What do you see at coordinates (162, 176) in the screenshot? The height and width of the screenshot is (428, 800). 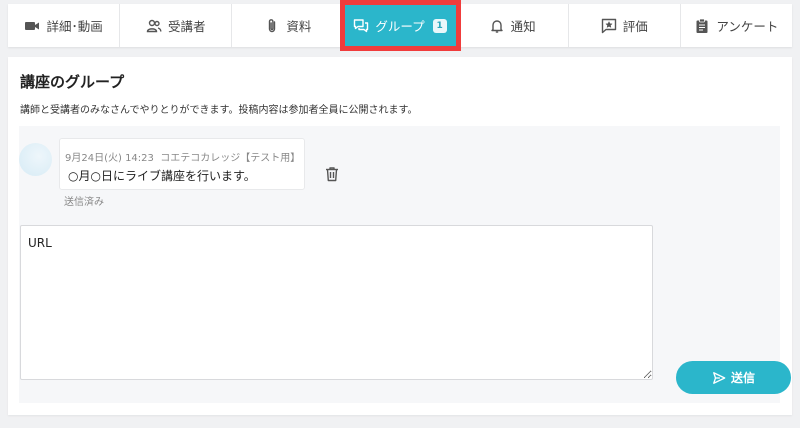 I see `message-text: ○月○日にライブ講座を行います。` at bounding box center [162, 176].